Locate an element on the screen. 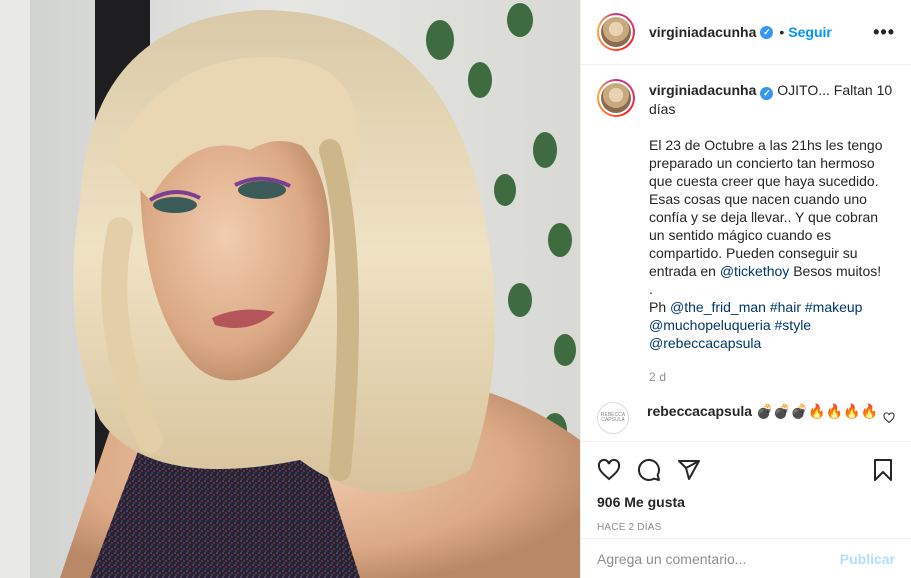 This screenshot has width=911, height=578. post-header: virginiadacunha ✓ • Seguir ••• is located at coordinates (746, 32).